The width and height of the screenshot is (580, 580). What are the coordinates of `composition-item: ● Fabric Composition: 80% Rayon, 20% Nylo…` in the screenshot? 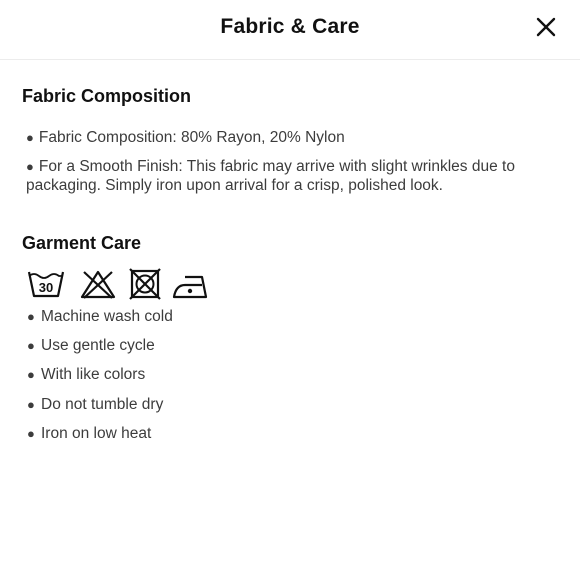 It's located at (185, 137).